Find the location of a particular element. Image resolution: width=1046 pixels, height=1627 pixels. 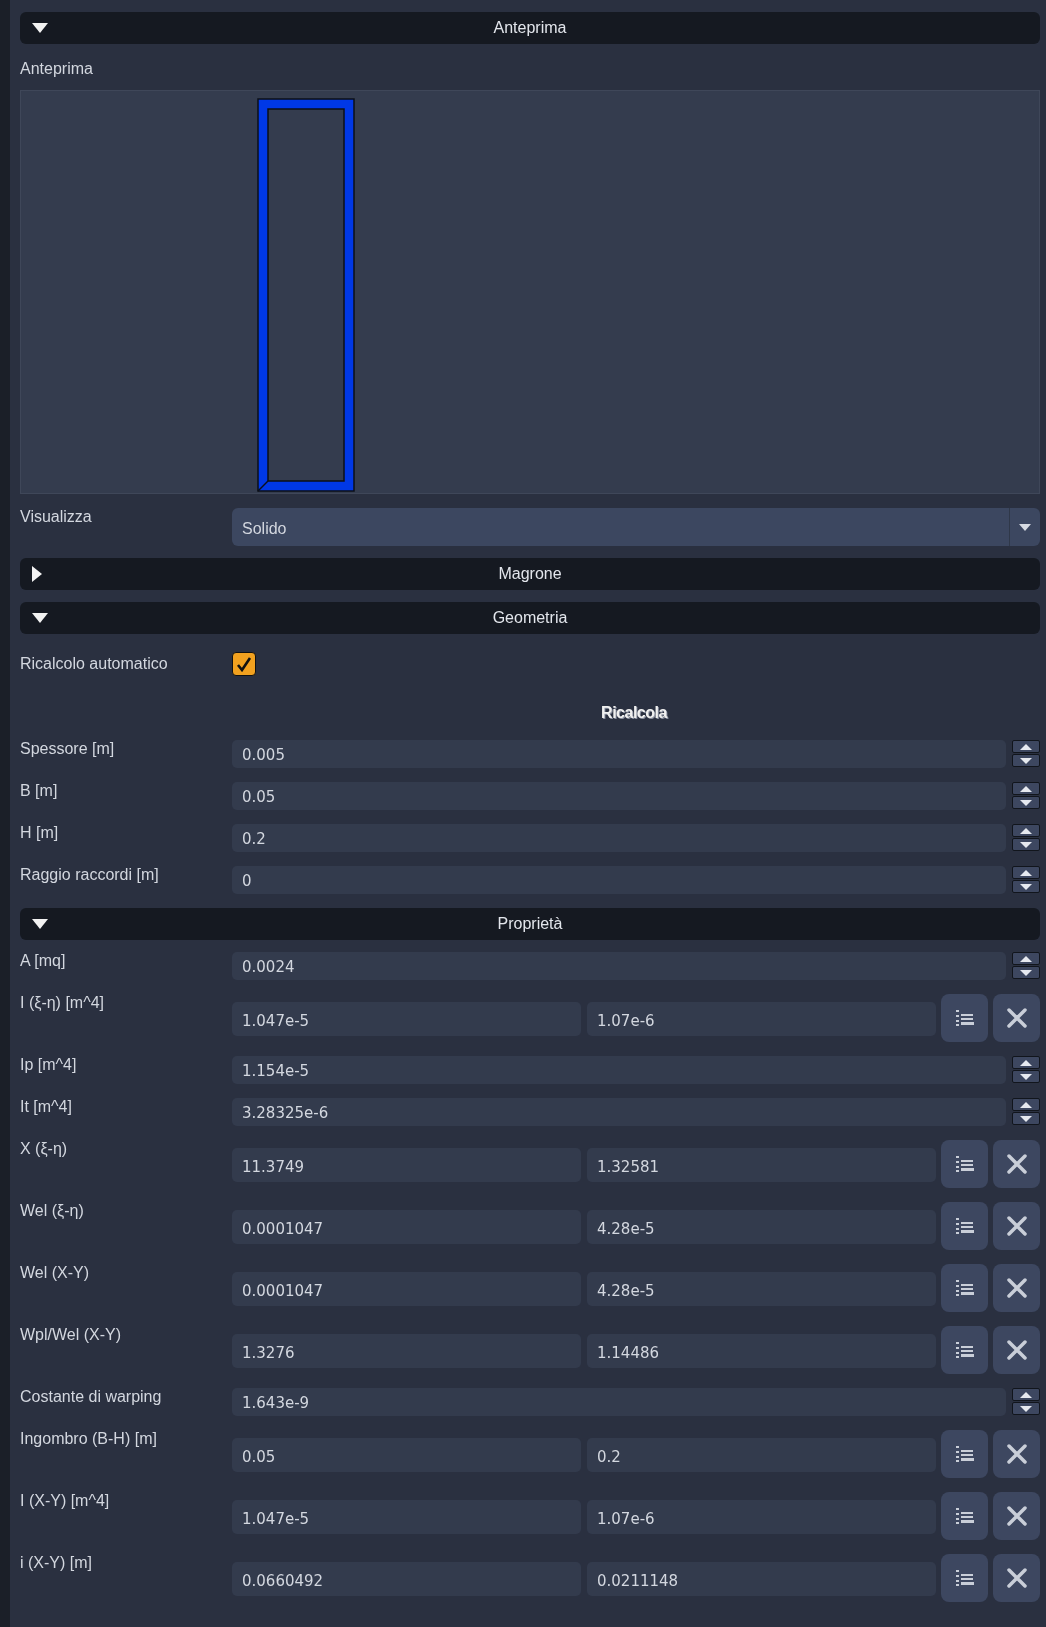

input-field: 0 is located at coordinates (619, 880).